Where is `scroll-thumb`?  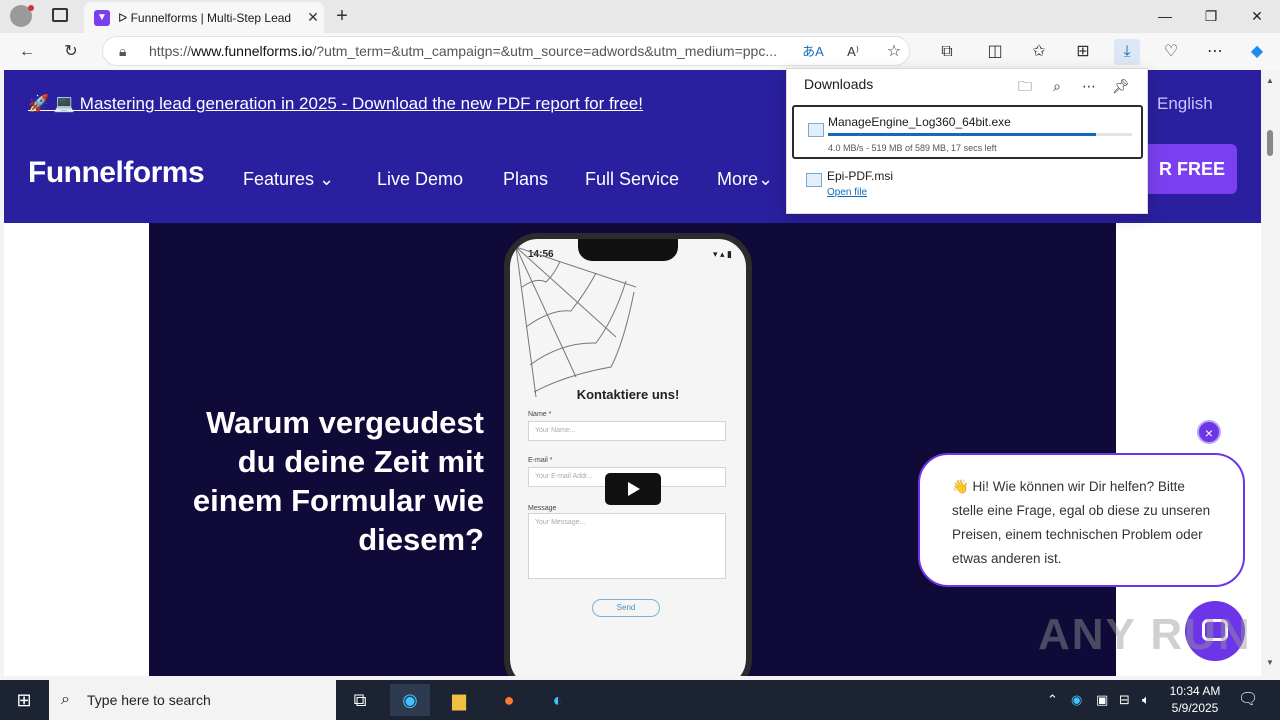 scroll-thumb is located at coordinates (1270, 143).